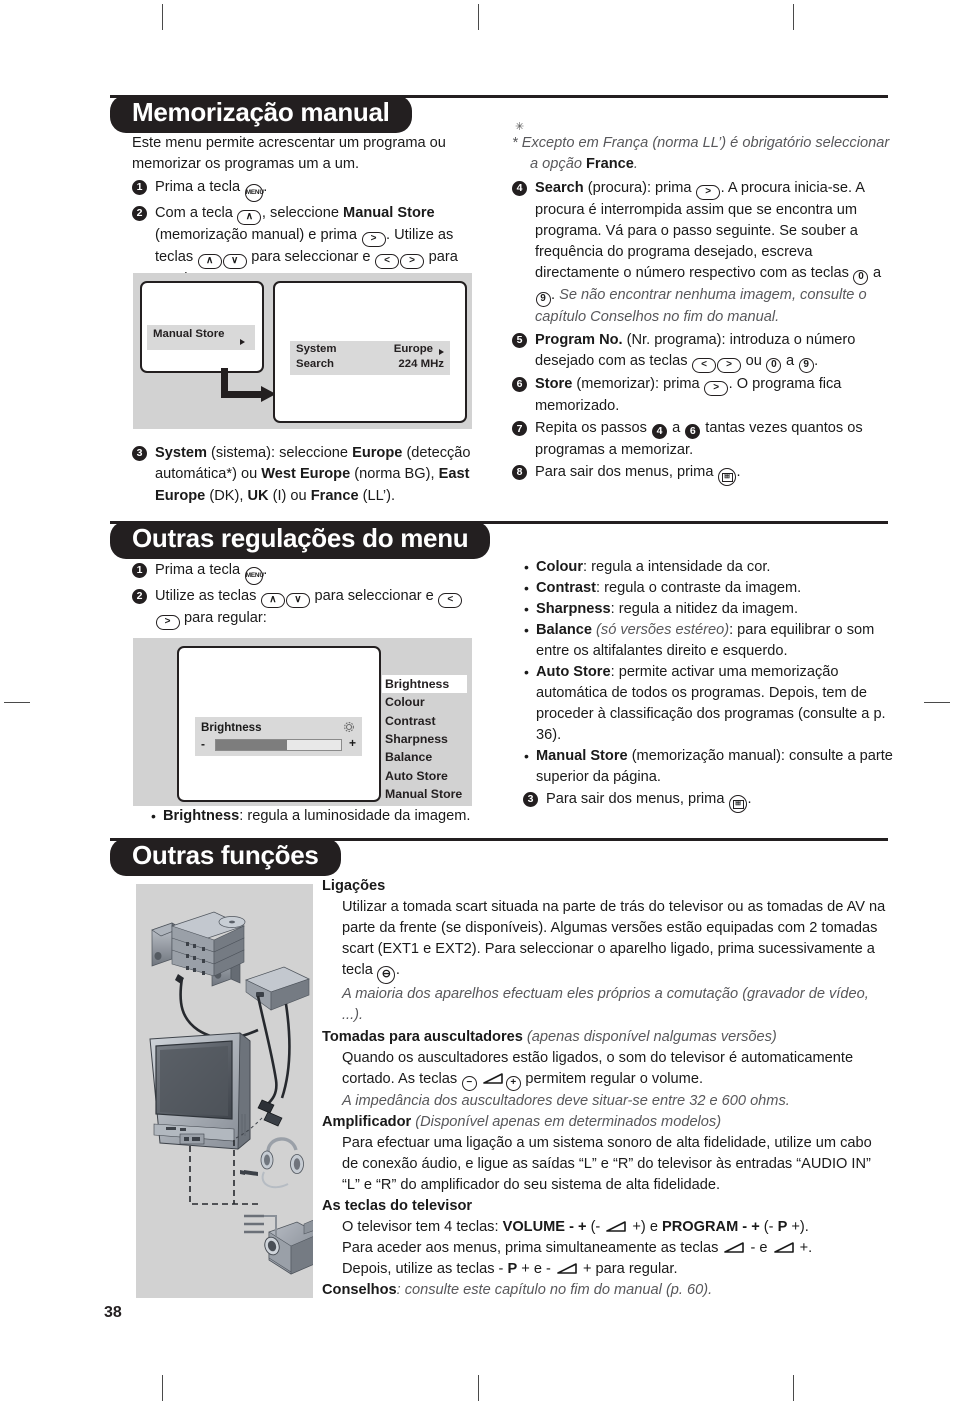  I want to click on menu-term: Contrast, so click(566, 588).